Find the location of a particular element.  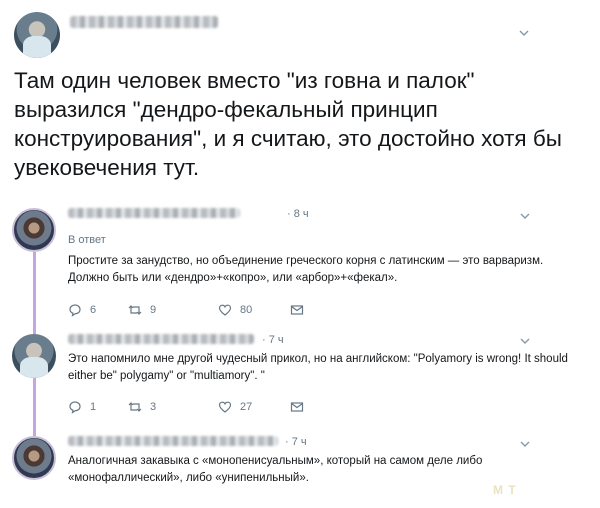

action-bar: 6 9 80 is located at coordinates (218, 310).